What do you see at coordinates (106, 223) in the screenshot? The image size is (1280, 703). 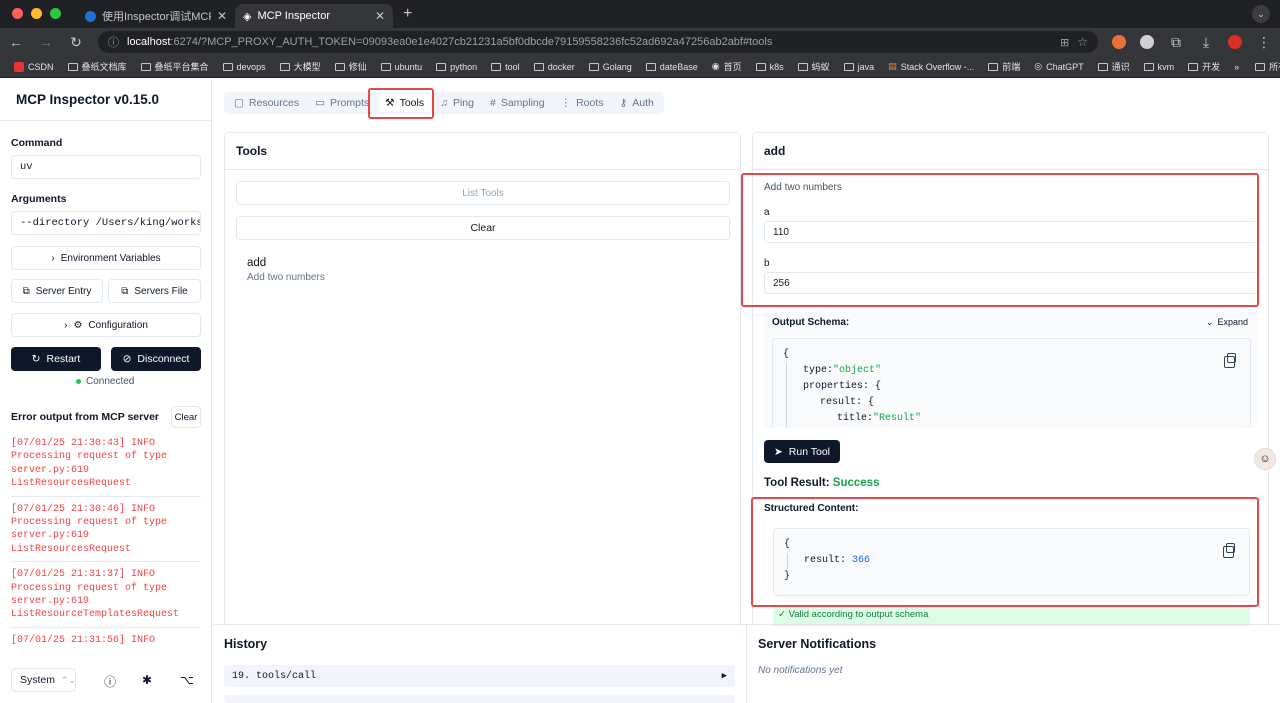 I see `arguments-input: --directory /Users/king/workspa` at bounding box center [106, 223].